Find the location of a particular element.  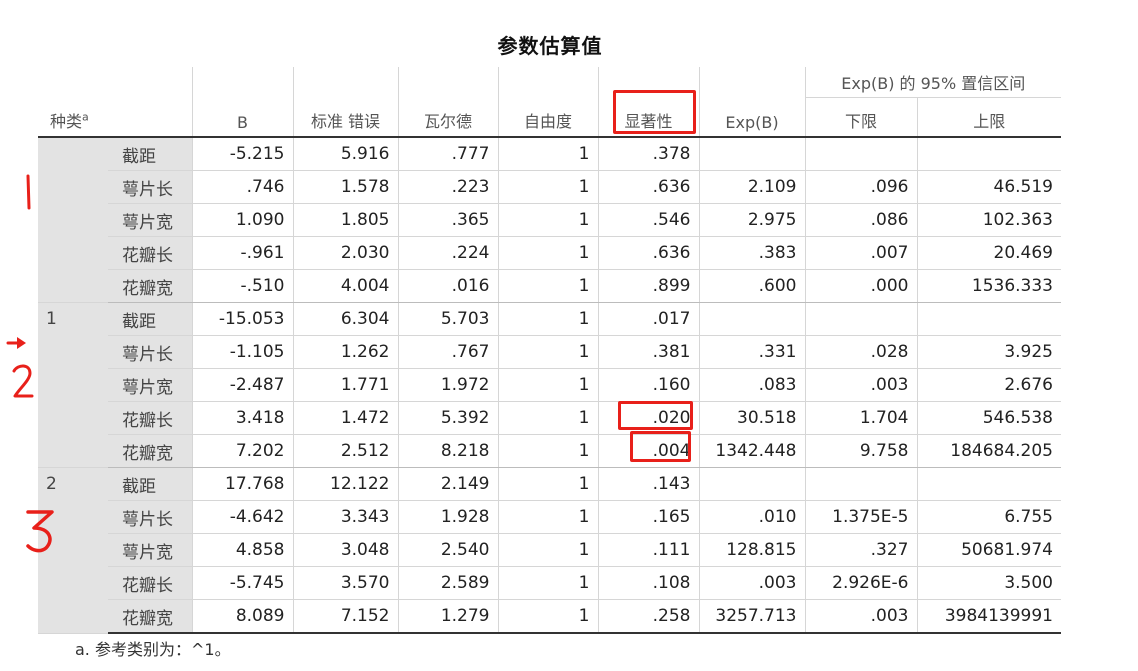

expb-cell: .600 is located at coordinates (751, 286).